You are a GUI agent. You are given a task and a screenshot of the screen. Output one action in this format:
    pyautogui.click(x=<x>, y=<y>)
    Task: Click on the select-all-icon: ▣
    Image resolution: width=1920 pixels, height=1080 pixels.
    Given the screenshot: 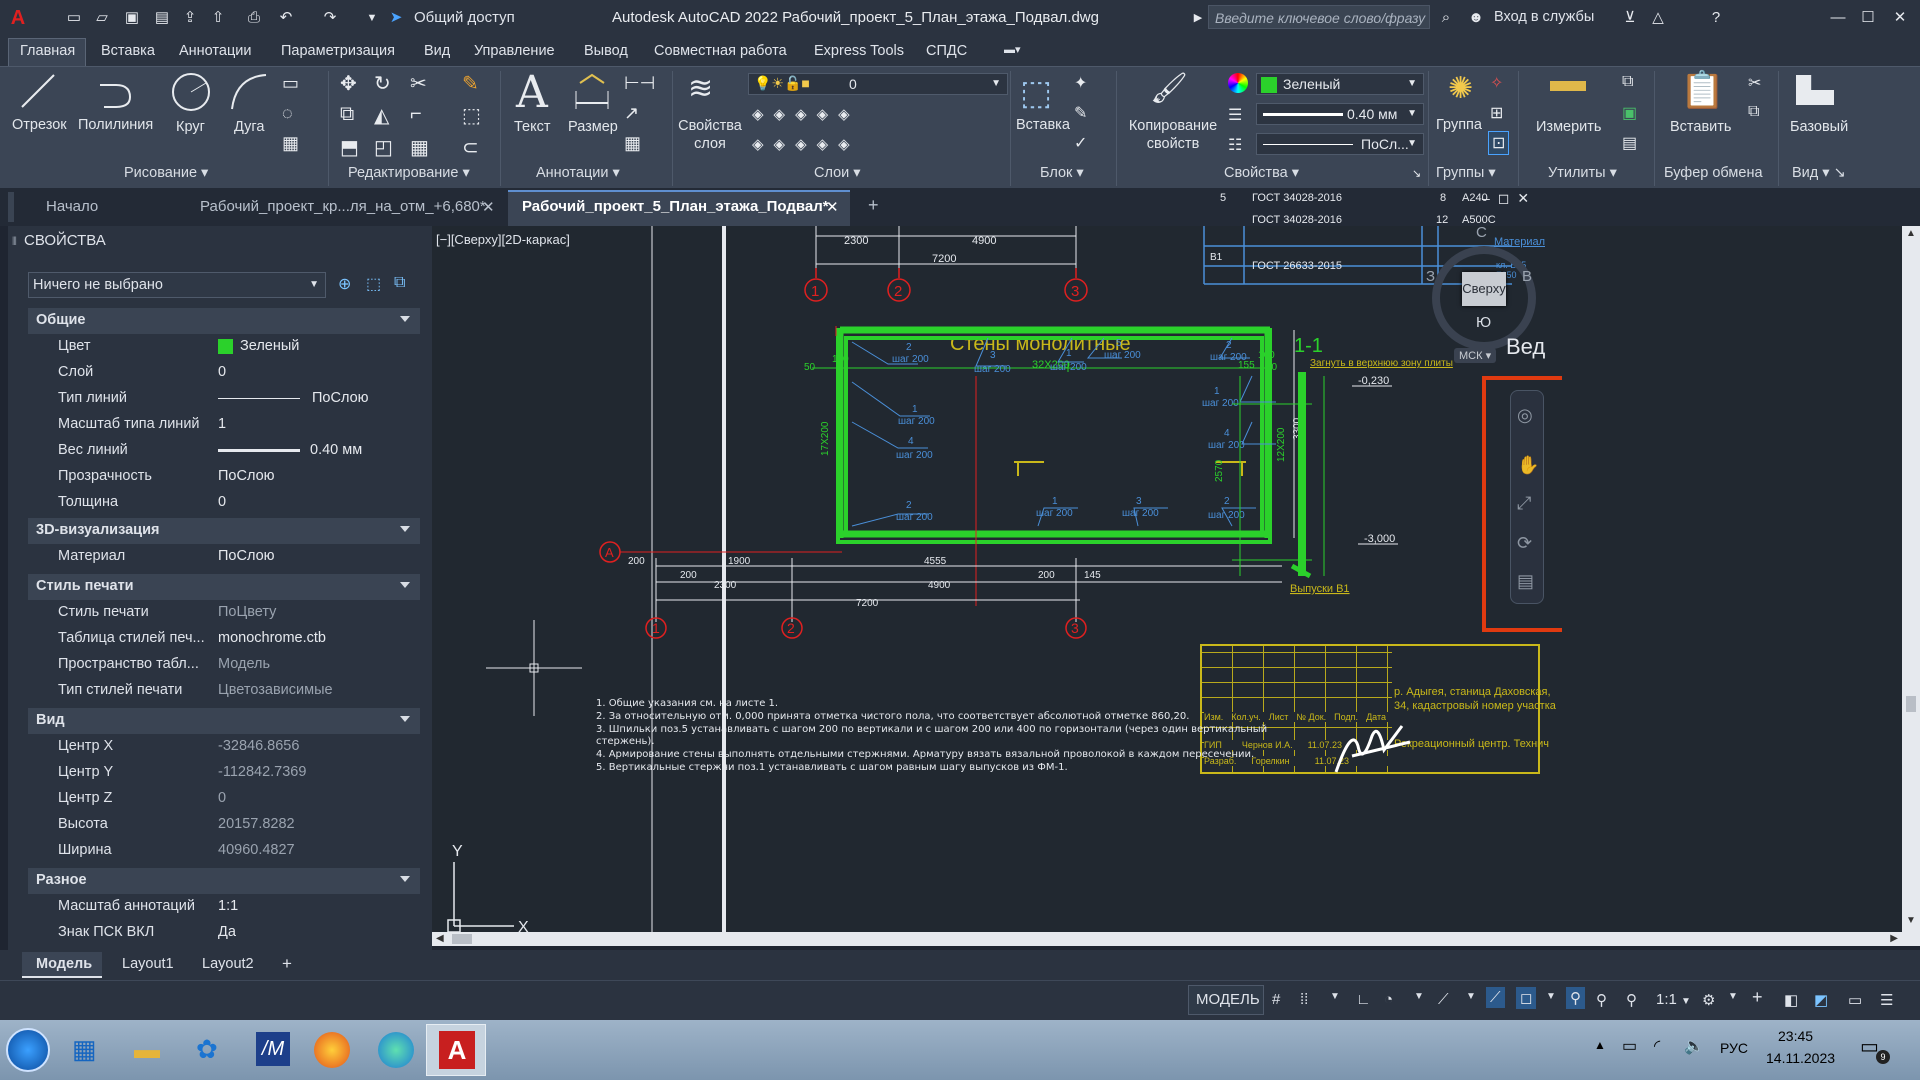 What is the action you would take?
    pyautogui.click(x=1629, y=113)
    